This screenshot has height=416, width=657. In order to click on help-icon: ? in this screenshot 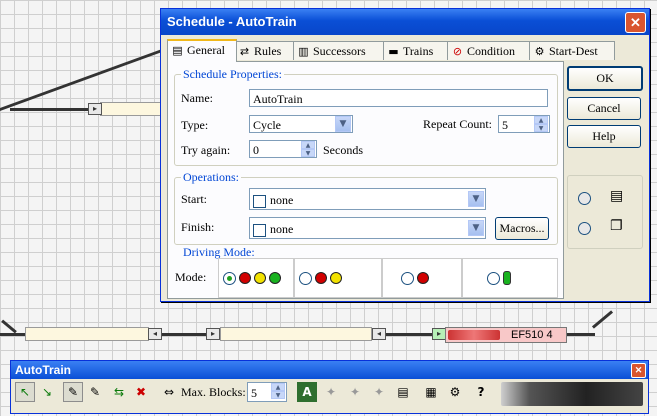, I will do `click(481, 392)`.